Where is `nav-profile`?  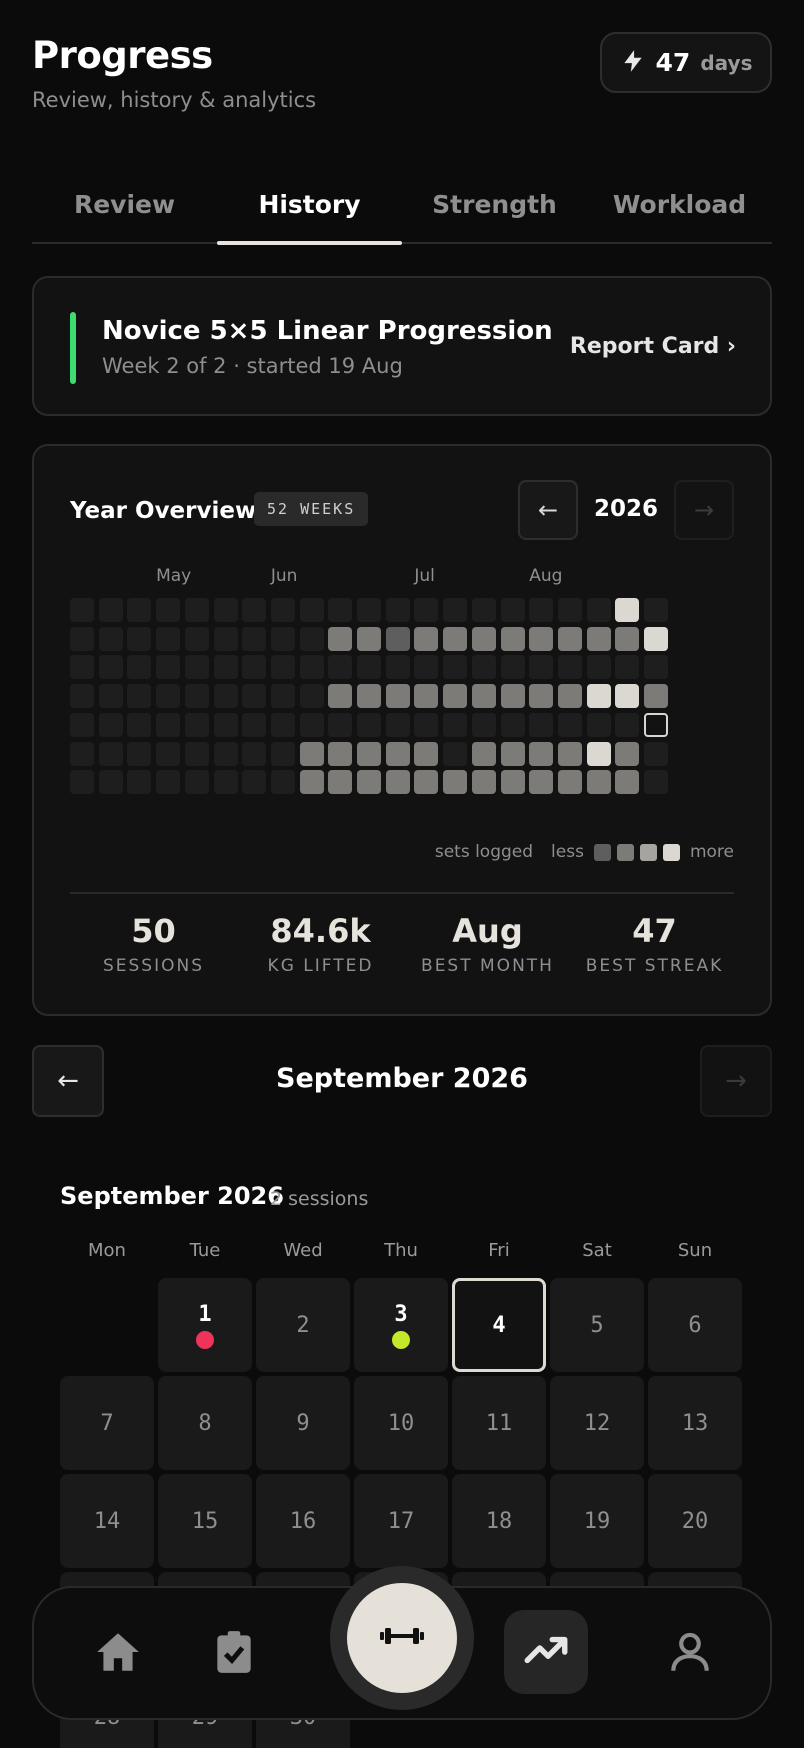
nav-profile is located at coordinates (690, 1654).